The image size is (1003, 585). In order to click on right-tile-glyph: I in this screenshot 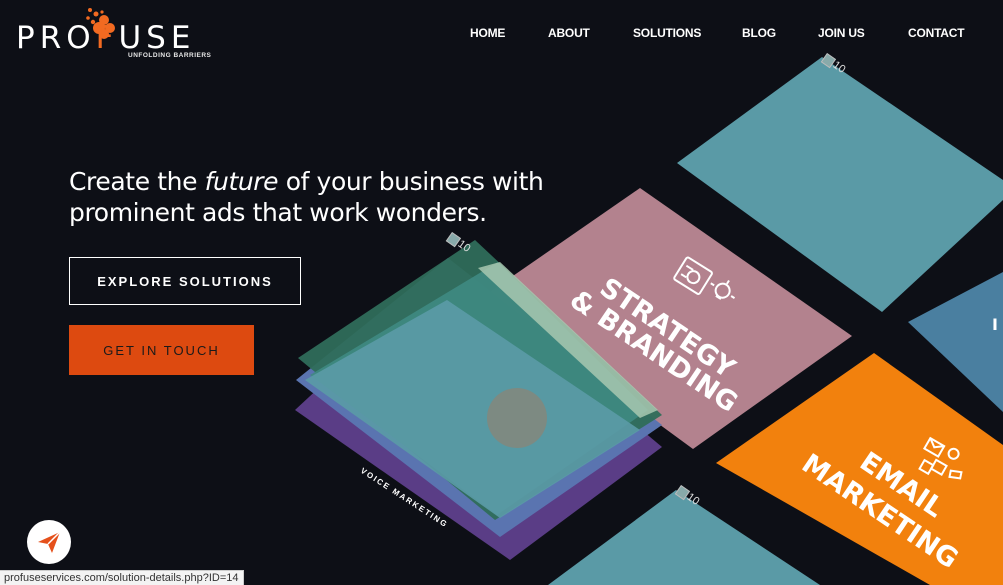, I will do `click(995, 324)`.